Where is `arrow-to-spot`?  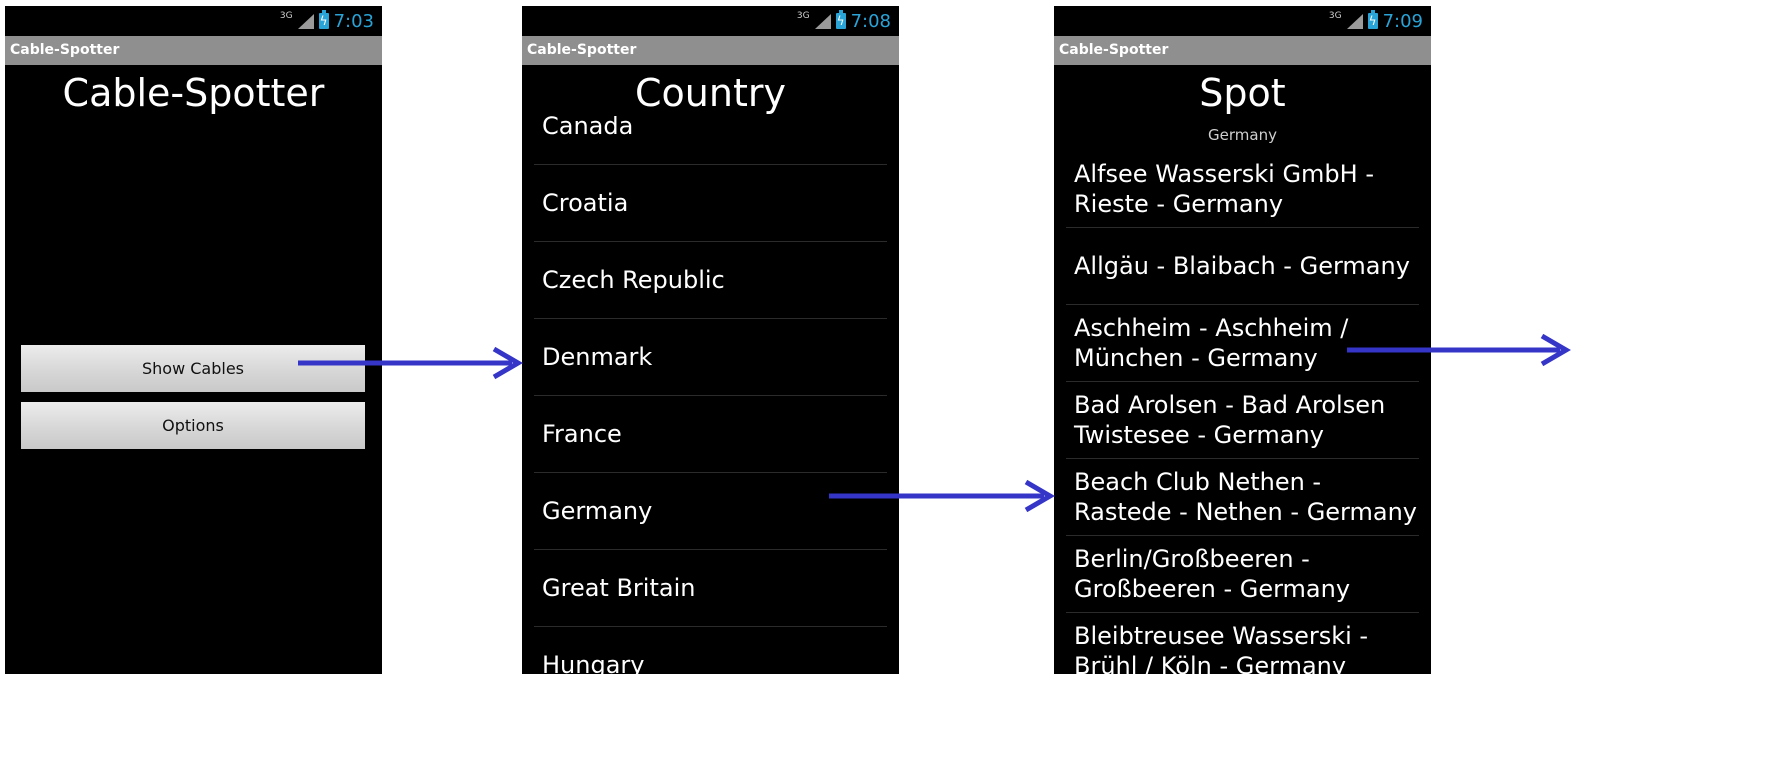
arrow-to-spot is located at coordinates (942, 496).